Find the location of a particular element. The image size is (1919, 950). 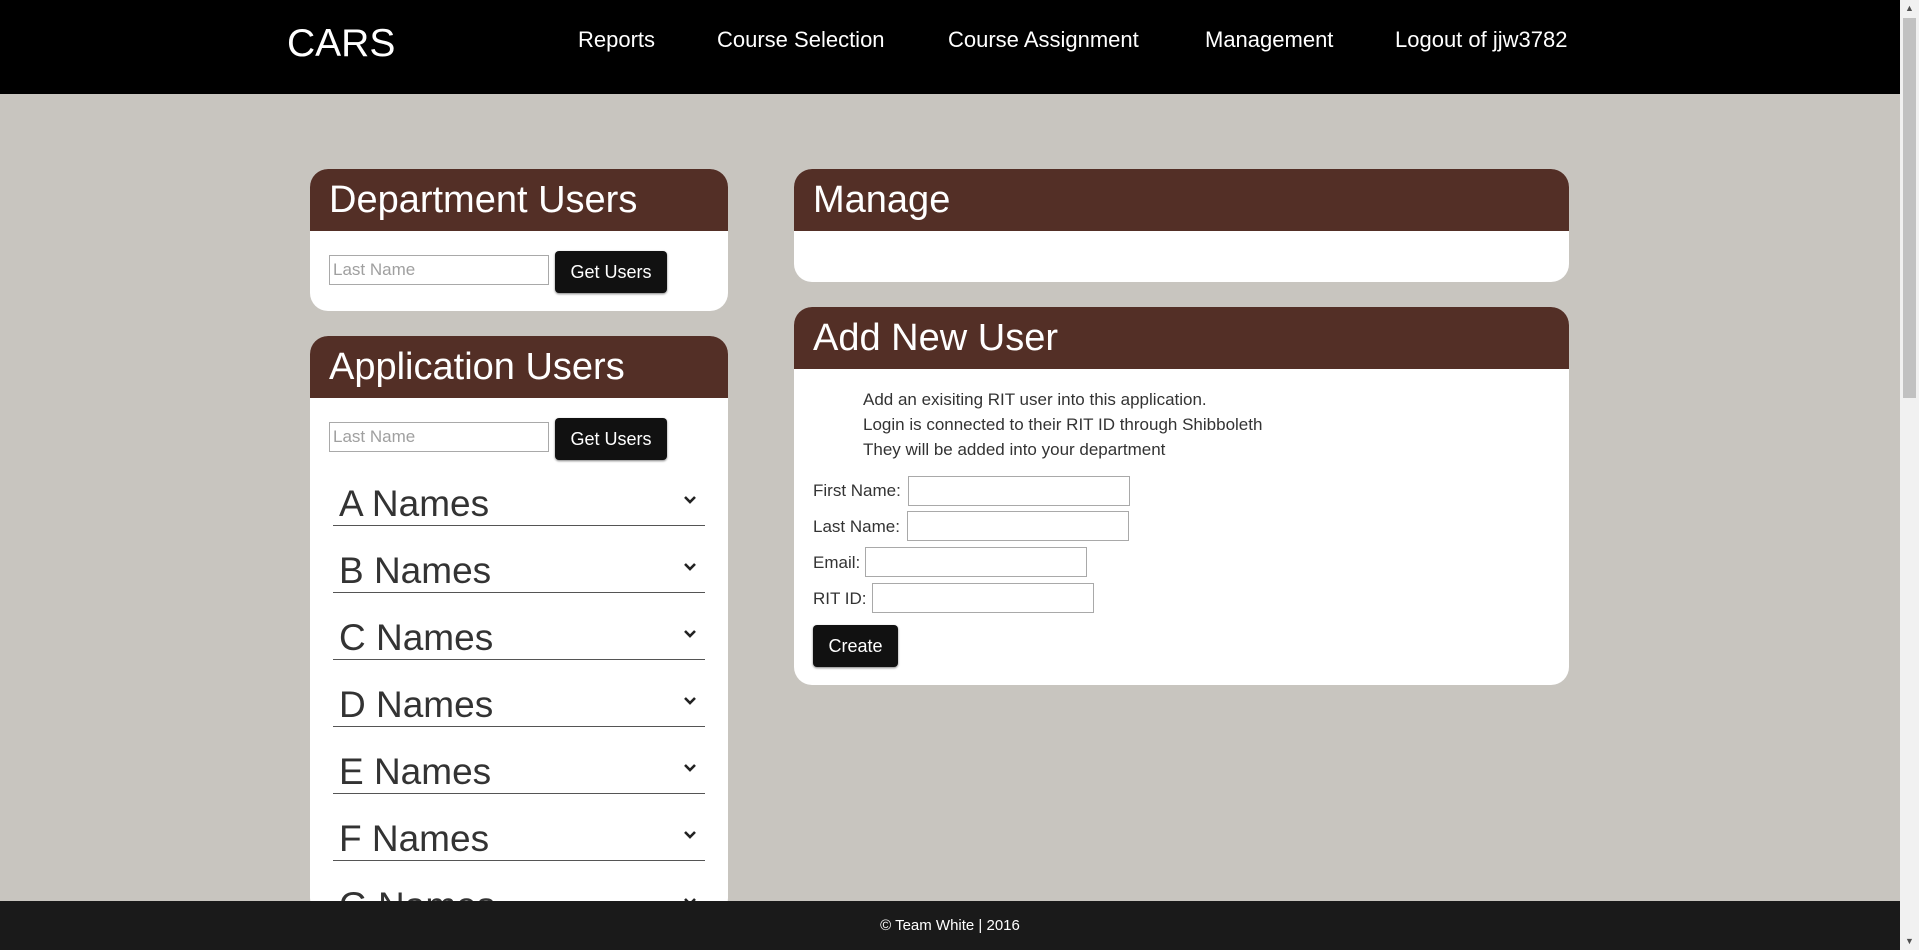

manage-title: Manage is located at coordinates (1181, 200).